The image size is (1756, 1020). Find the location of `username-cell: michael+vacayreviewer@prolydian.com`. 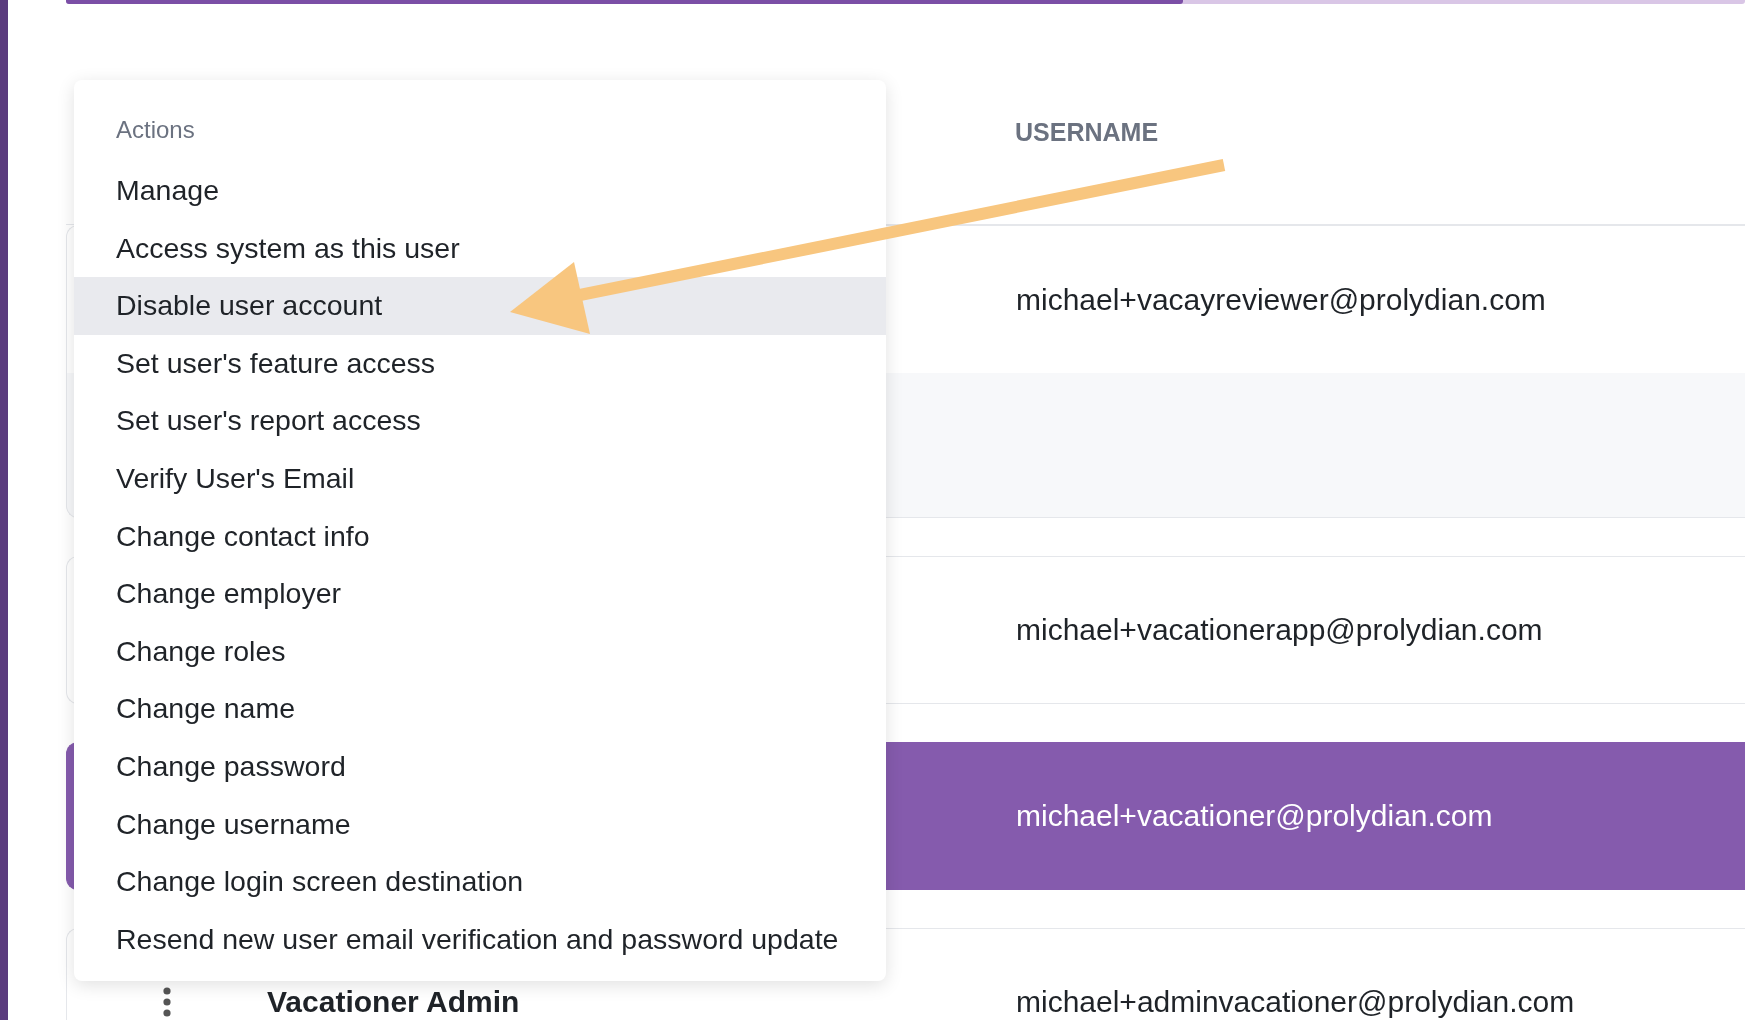

username-cell: michael+vacayreviewer@prolydian.com is located at coordinates (1281, 299).